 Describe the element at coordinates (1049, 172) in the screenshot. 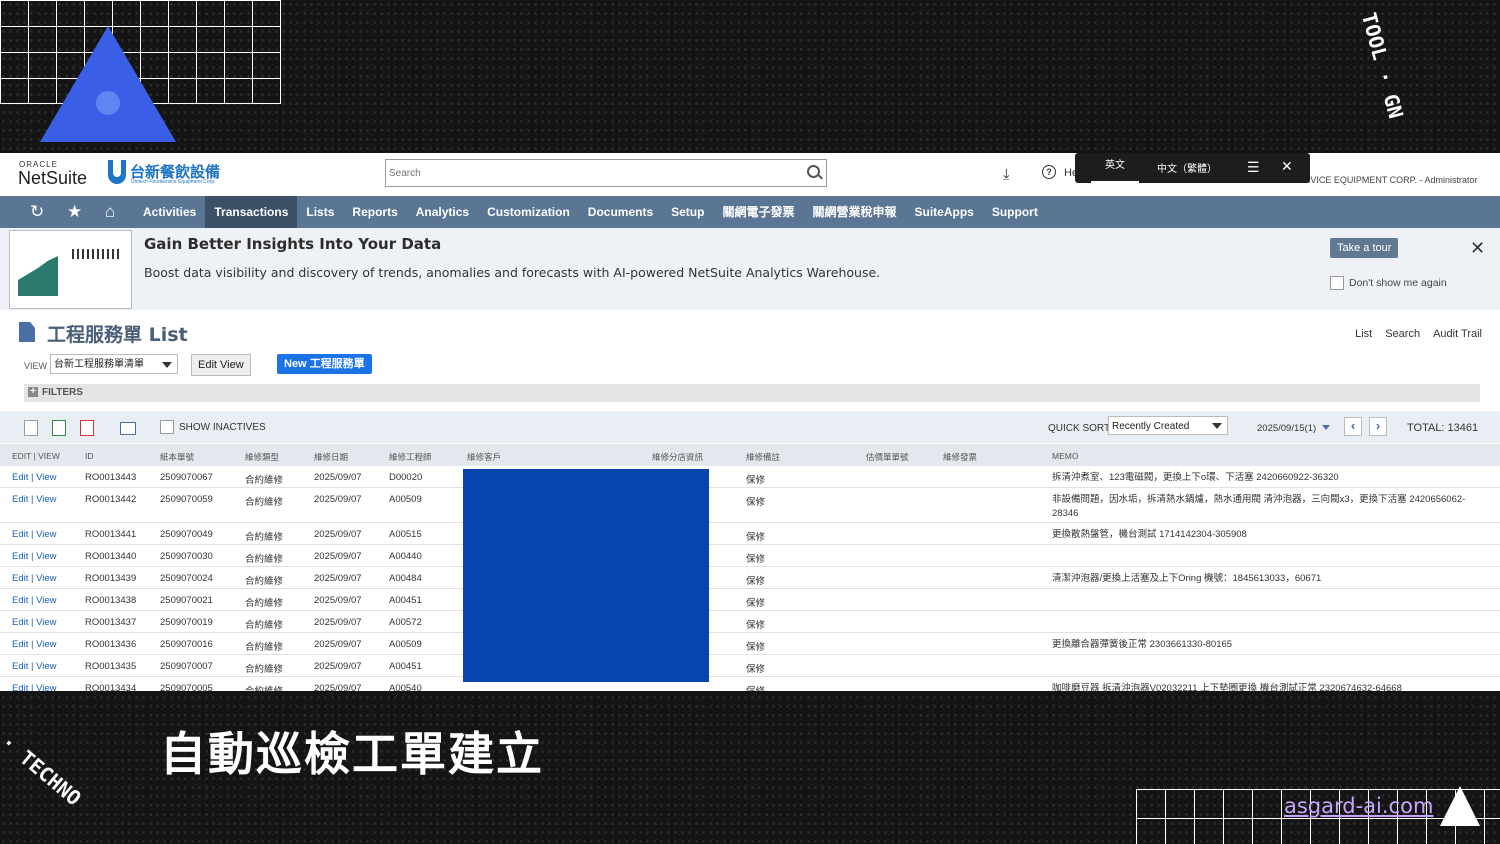

I see `help-icon: ?` at that location.